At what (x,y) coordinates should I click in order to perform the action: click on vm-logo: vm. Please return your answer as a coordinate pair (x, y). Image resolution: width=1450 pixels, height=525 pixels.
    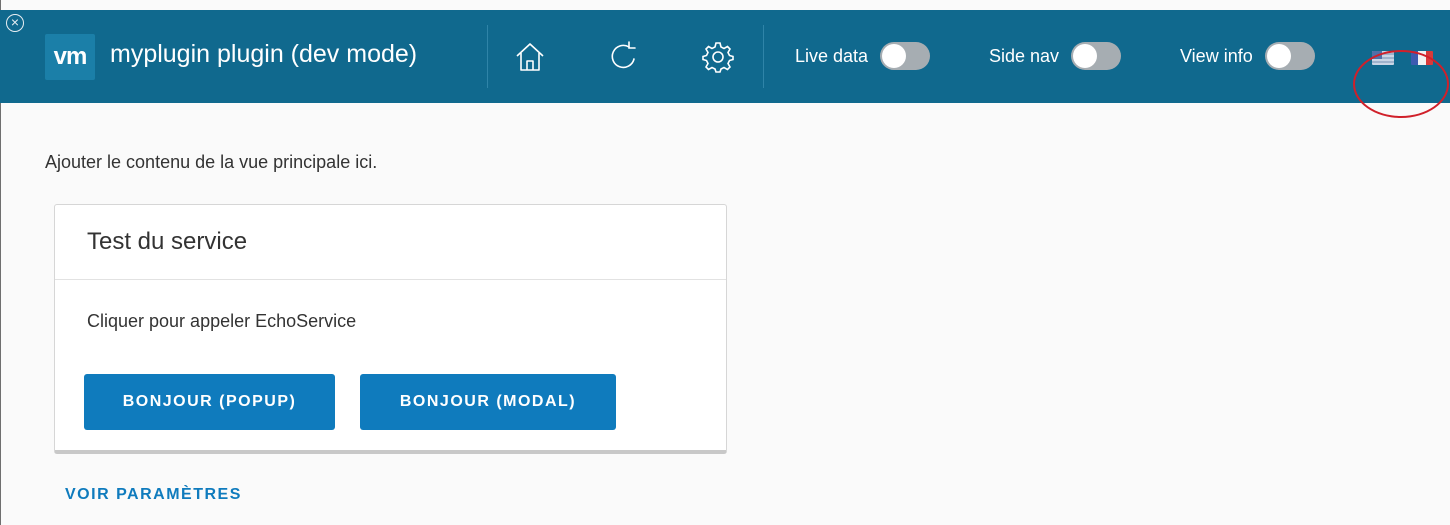
    Looking at the image, I should click on (70, 57).